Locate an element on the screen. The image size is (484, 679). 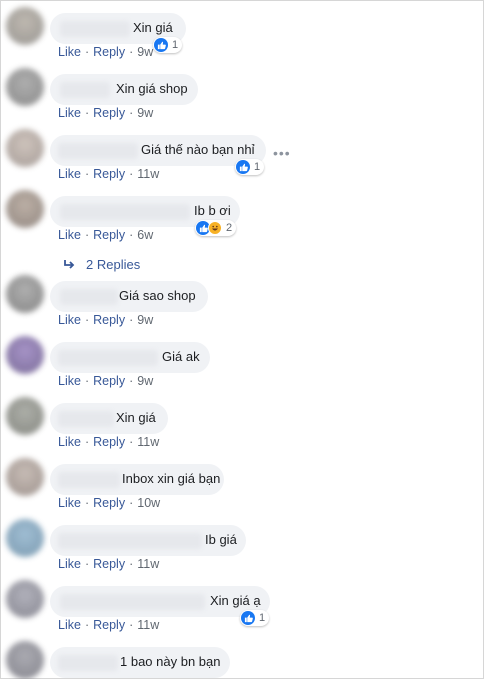
comment-text: Xin giá shop is located at coordinates (152, 88).